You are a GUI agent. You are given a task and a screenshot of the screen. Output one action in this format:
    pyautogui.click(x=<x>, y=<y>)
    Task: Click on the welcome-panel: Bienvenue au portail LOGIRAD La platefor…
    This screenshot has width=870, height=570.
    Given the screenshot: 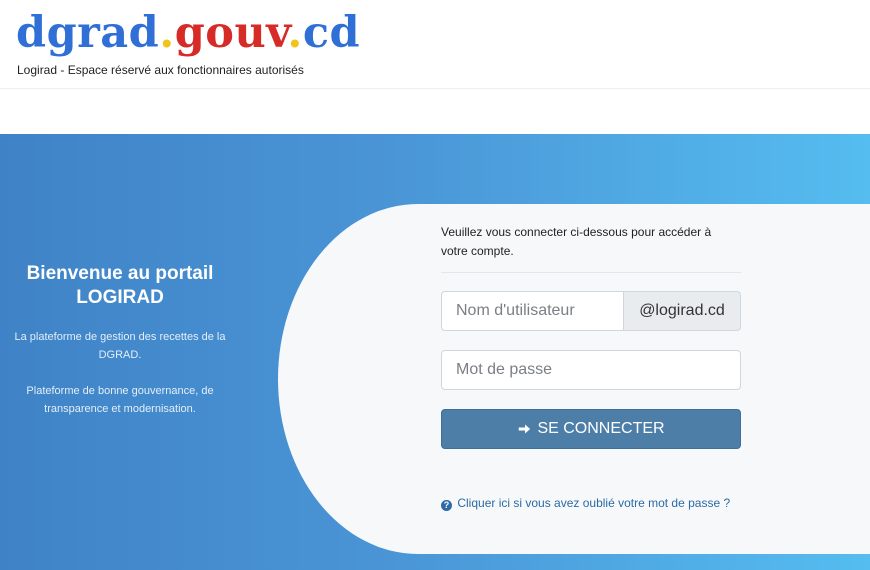 What is the action you would take?
    pyautogui.click(x=120, y=340)
    